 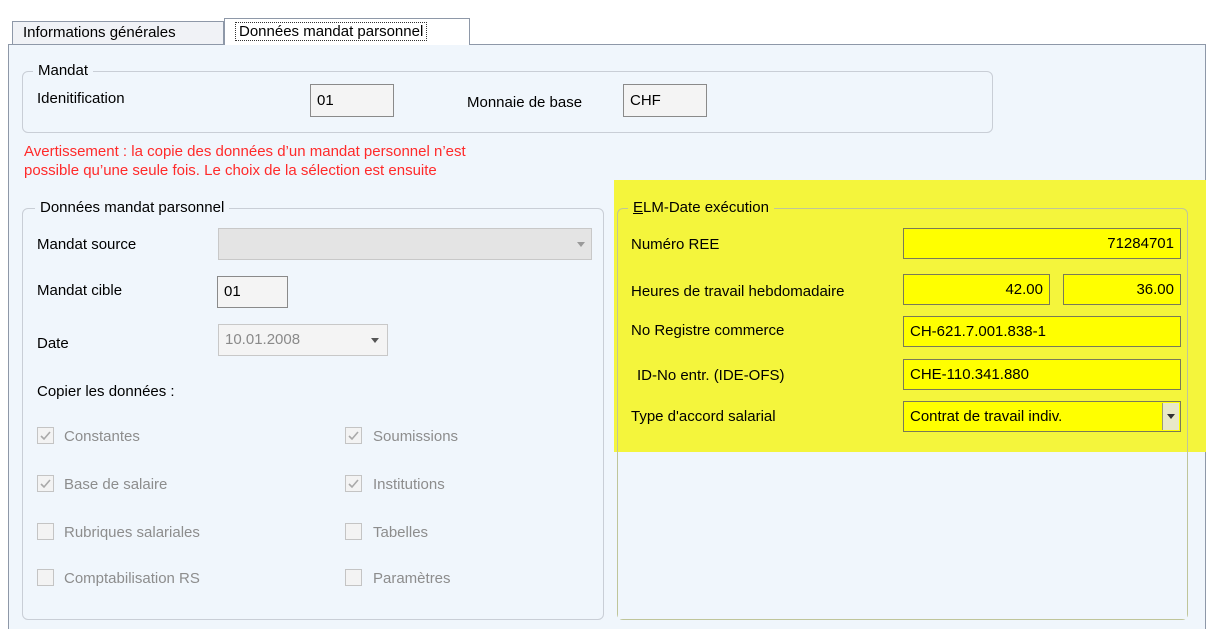 I want to click on checkbox-soumissions, so click(x=353, y=435).